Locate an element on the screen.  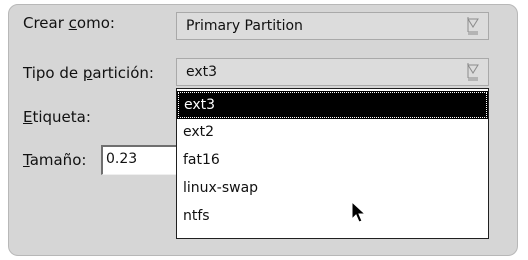
dropdown-option-ntfs: ntfs is located at coordinates (332, 217).